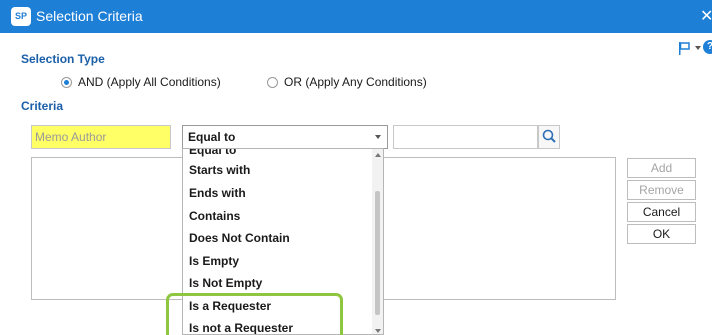  What do you see at coordinates (101, 137) in the screenshot?
I see `field-input: Memo Author` at bounding box center [101, 137].